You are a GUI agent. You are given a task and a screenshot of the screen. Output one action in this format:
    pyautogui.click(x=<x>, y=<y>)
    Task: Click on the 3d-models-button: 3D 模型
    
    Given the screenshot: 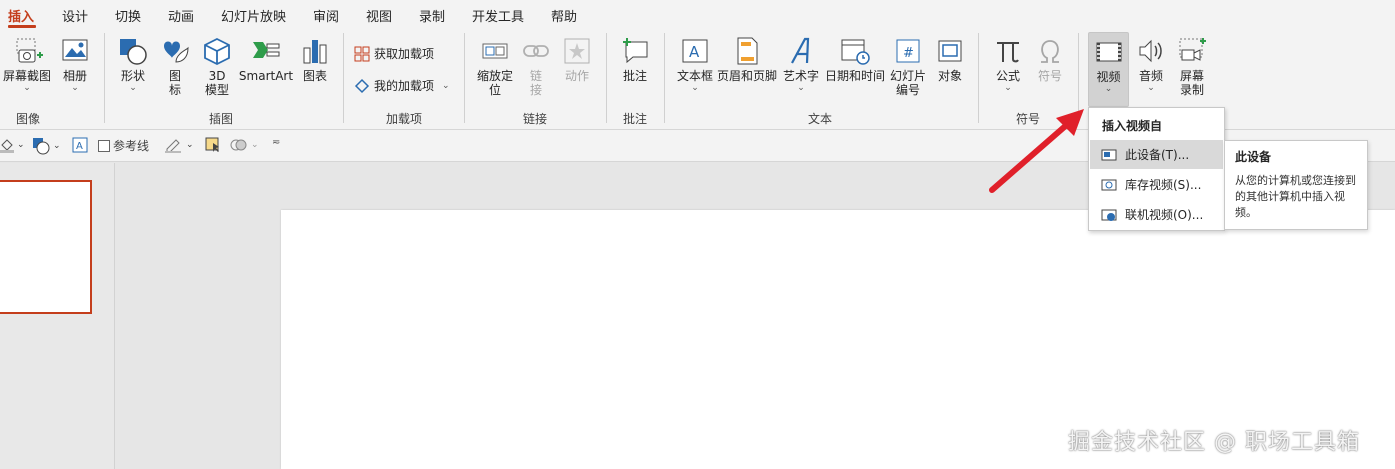 What is the action you would take?
    pyautogui.click(x=217, y=66)
    